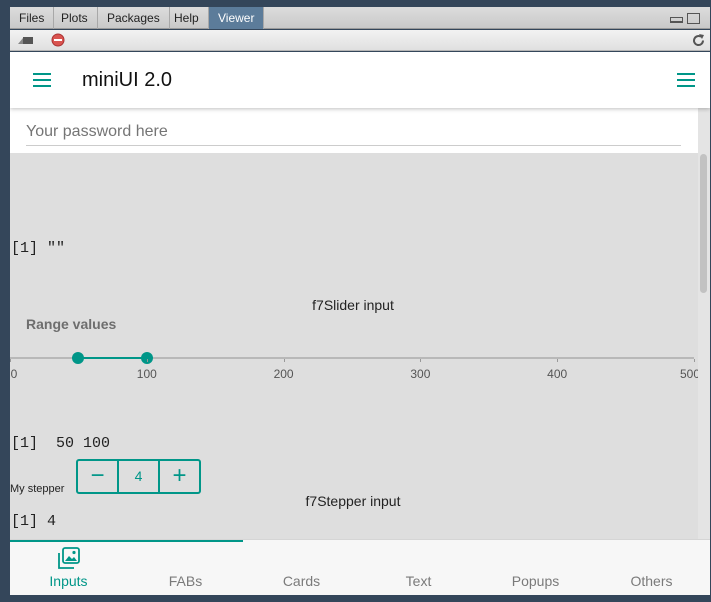  I want to click on stepper-plus-button: +, so click(179, 476).